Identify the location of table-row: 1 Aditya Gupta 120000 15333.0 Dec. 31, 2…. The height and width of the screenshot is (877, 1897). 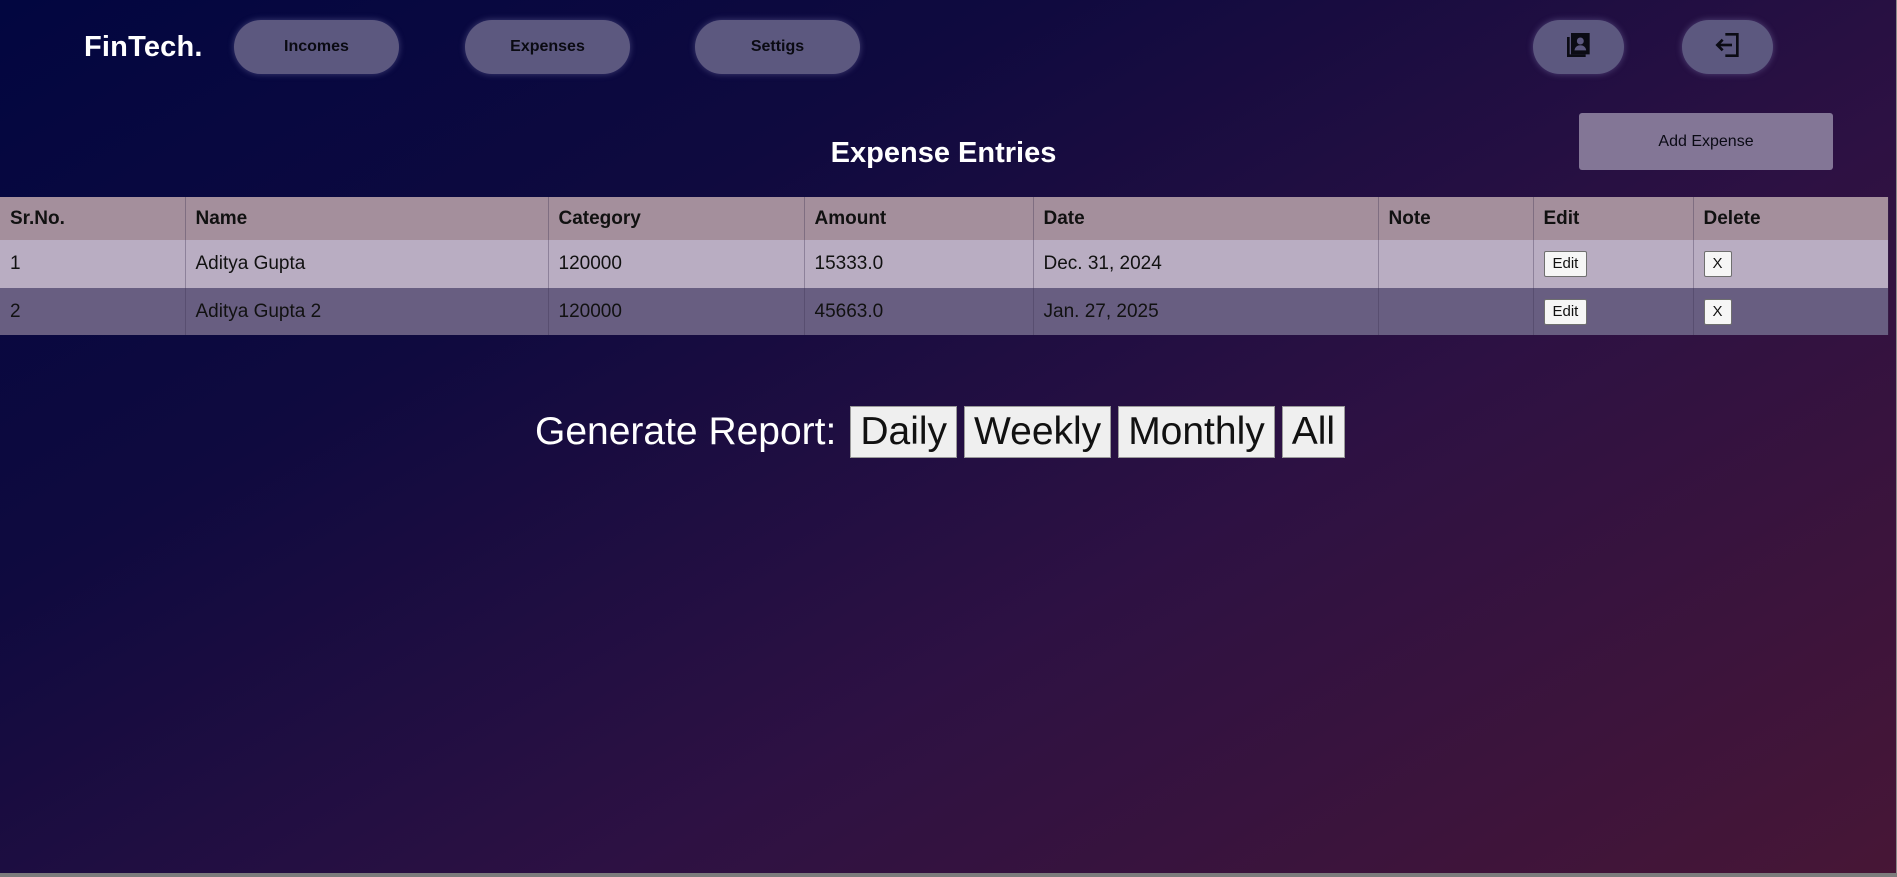
(944, 264).